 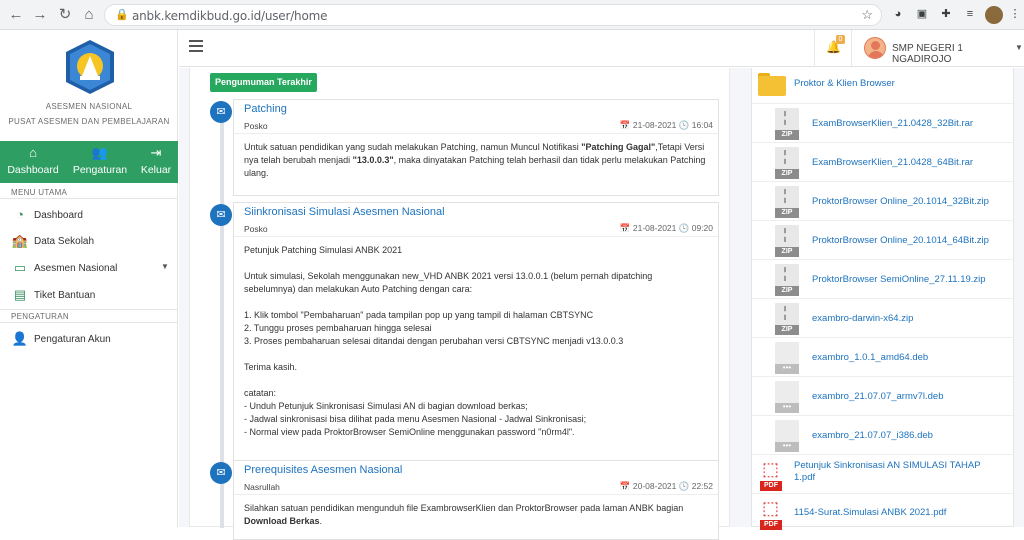 I want to click on body-bold: Download Berkas, so click(x=282, y=521).